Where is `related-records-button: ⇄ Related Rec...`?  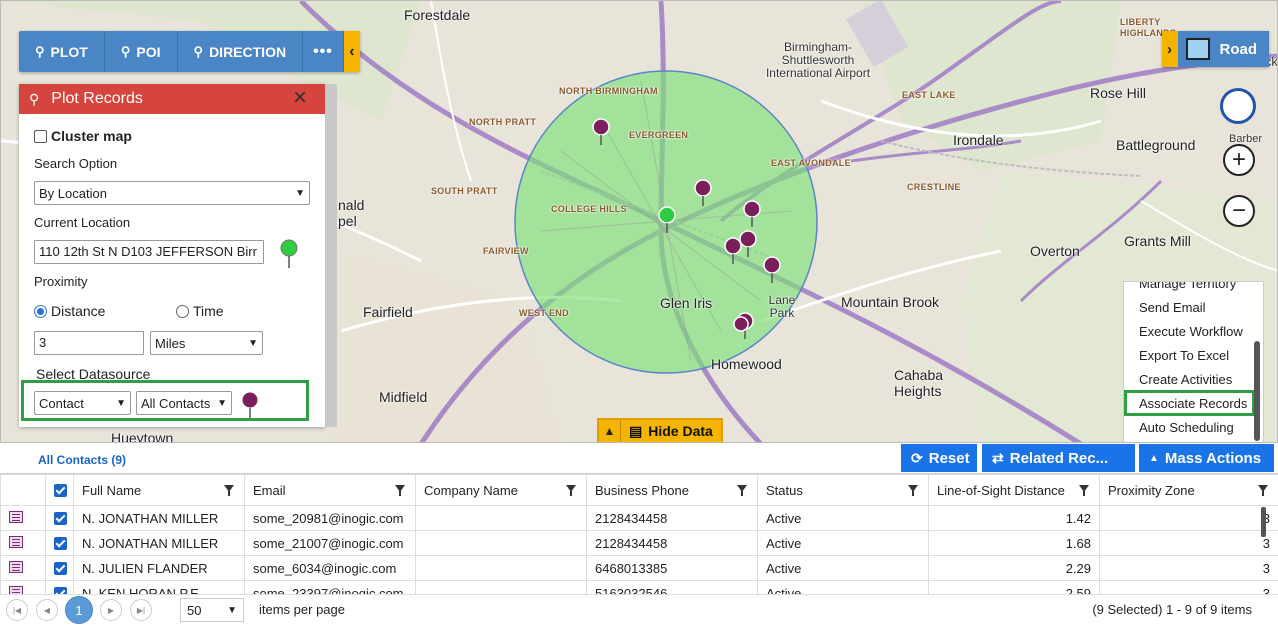
related-records-button: ⇄ Related Rec... is located at coordinates (1058, 458).